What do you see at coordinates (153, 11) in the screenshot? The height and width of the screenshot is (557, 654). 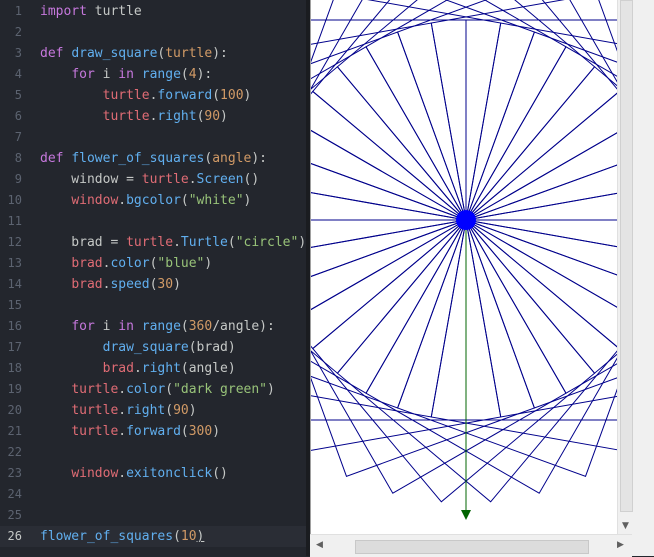 I see `code-line: 1 import turtle` at bounding box center [153, 11].